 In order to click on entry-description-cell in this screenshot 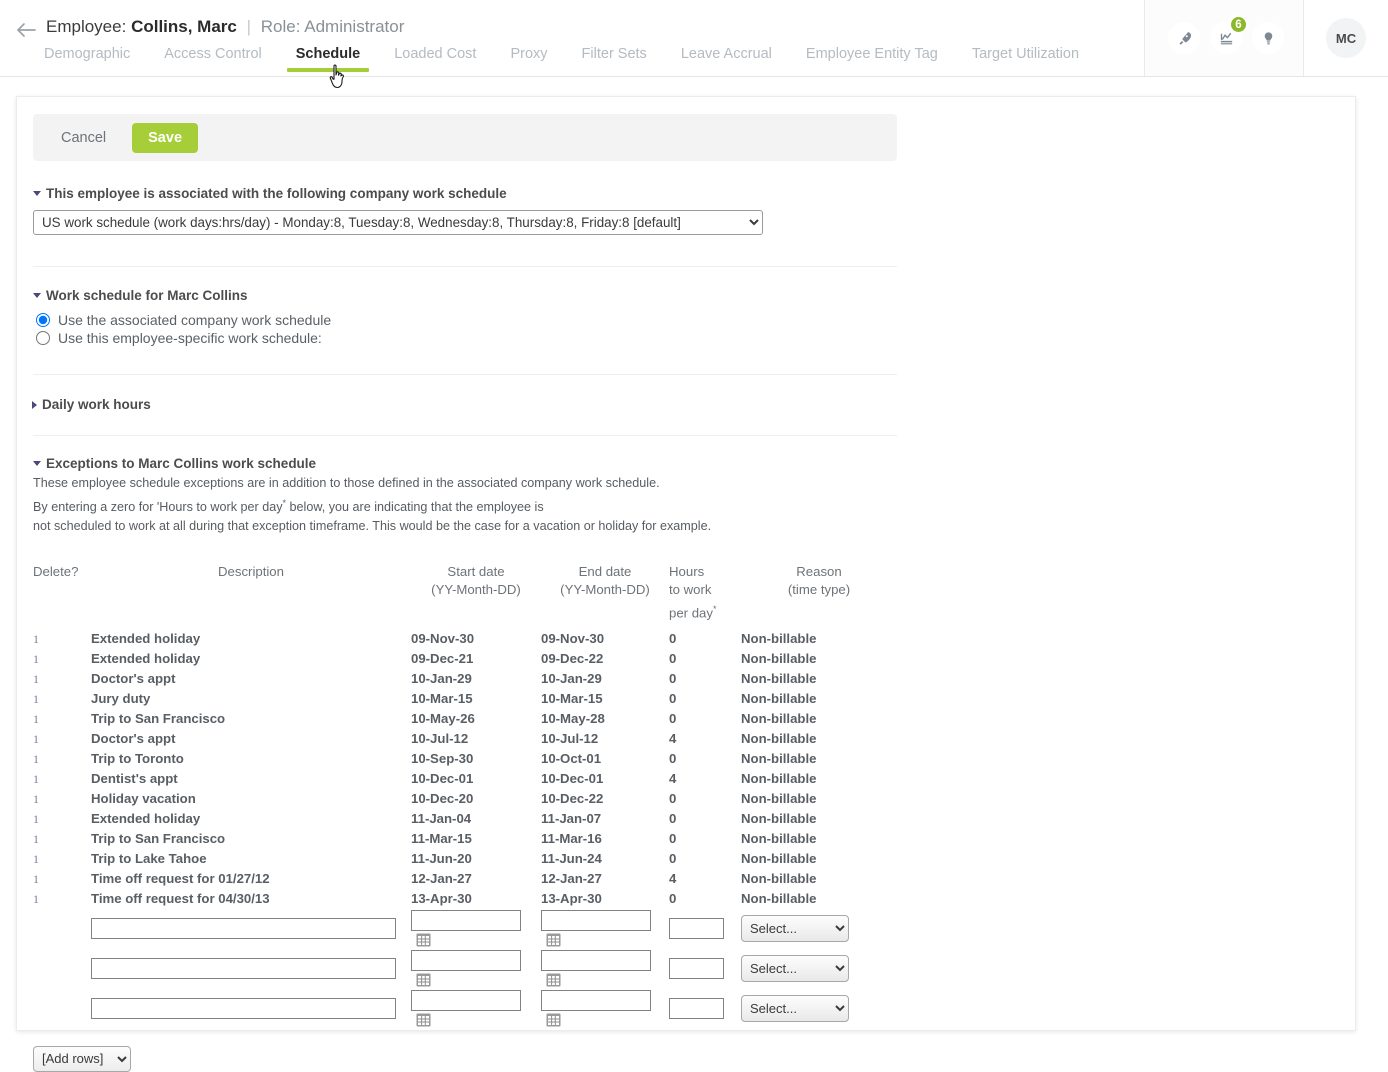, I will do `click(251, 929)`.